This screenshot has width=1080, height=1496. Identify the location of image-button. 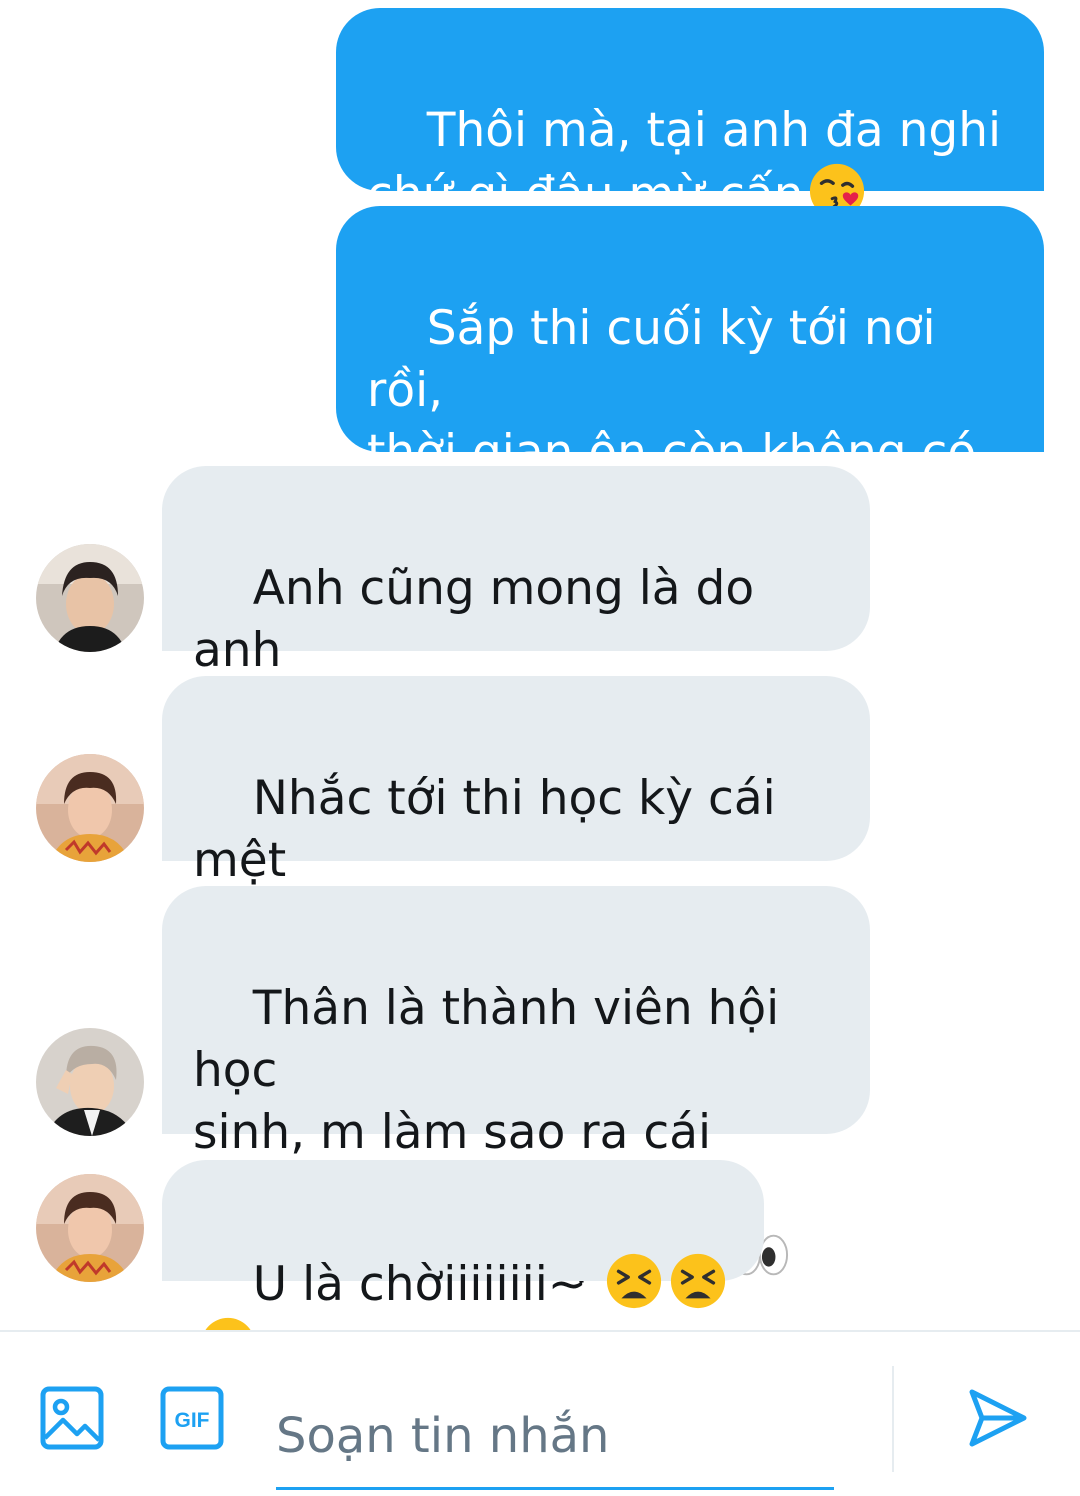
(72, 1418).